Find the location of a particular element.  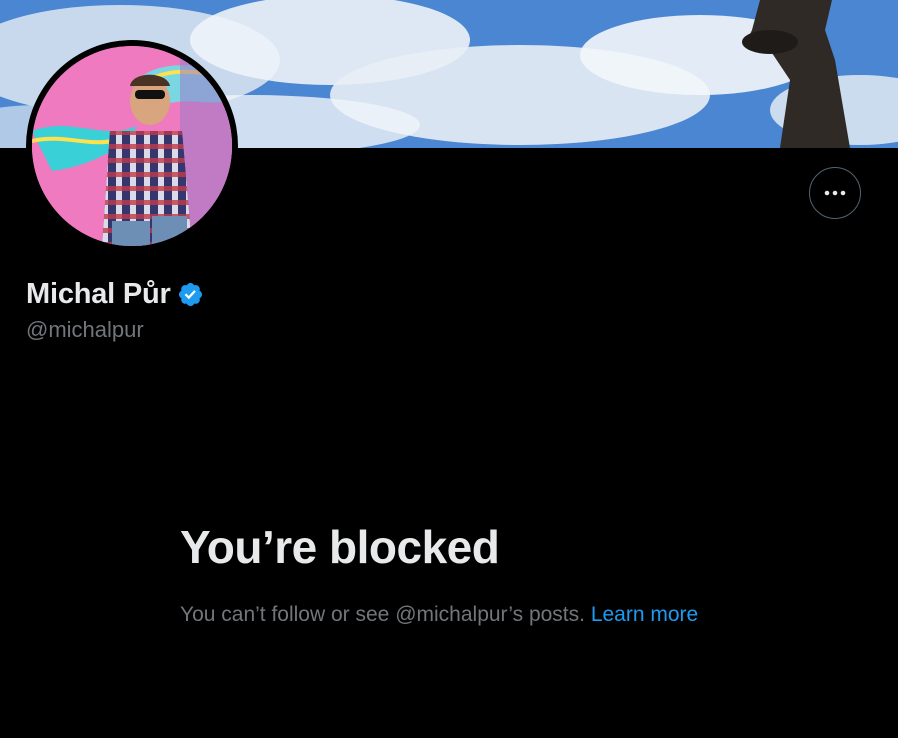

more-options-button is located at coordinates (835, 193).